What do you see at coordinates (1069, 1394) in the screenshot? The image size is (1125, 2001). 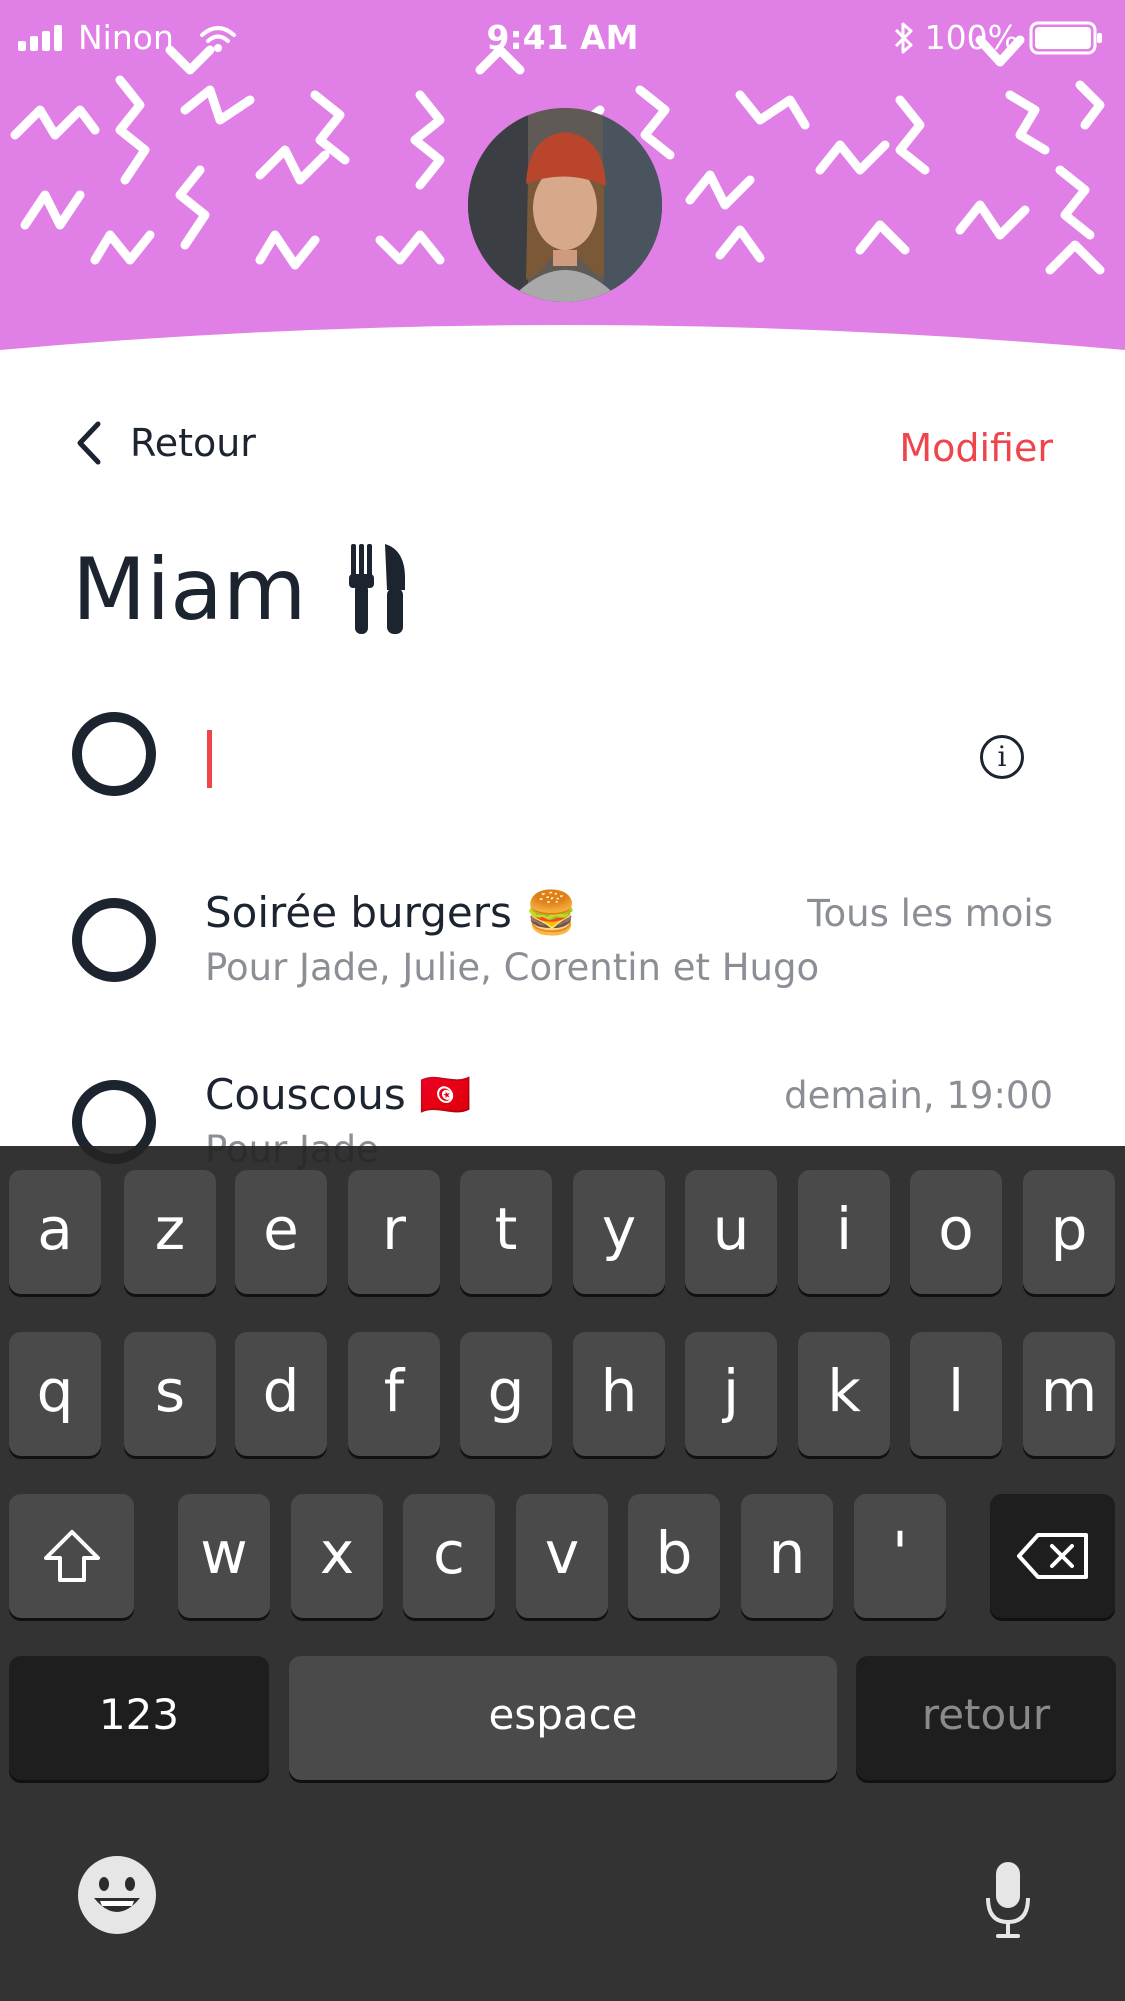 I see `key-m: m` at bounding box center [1069, 1394].